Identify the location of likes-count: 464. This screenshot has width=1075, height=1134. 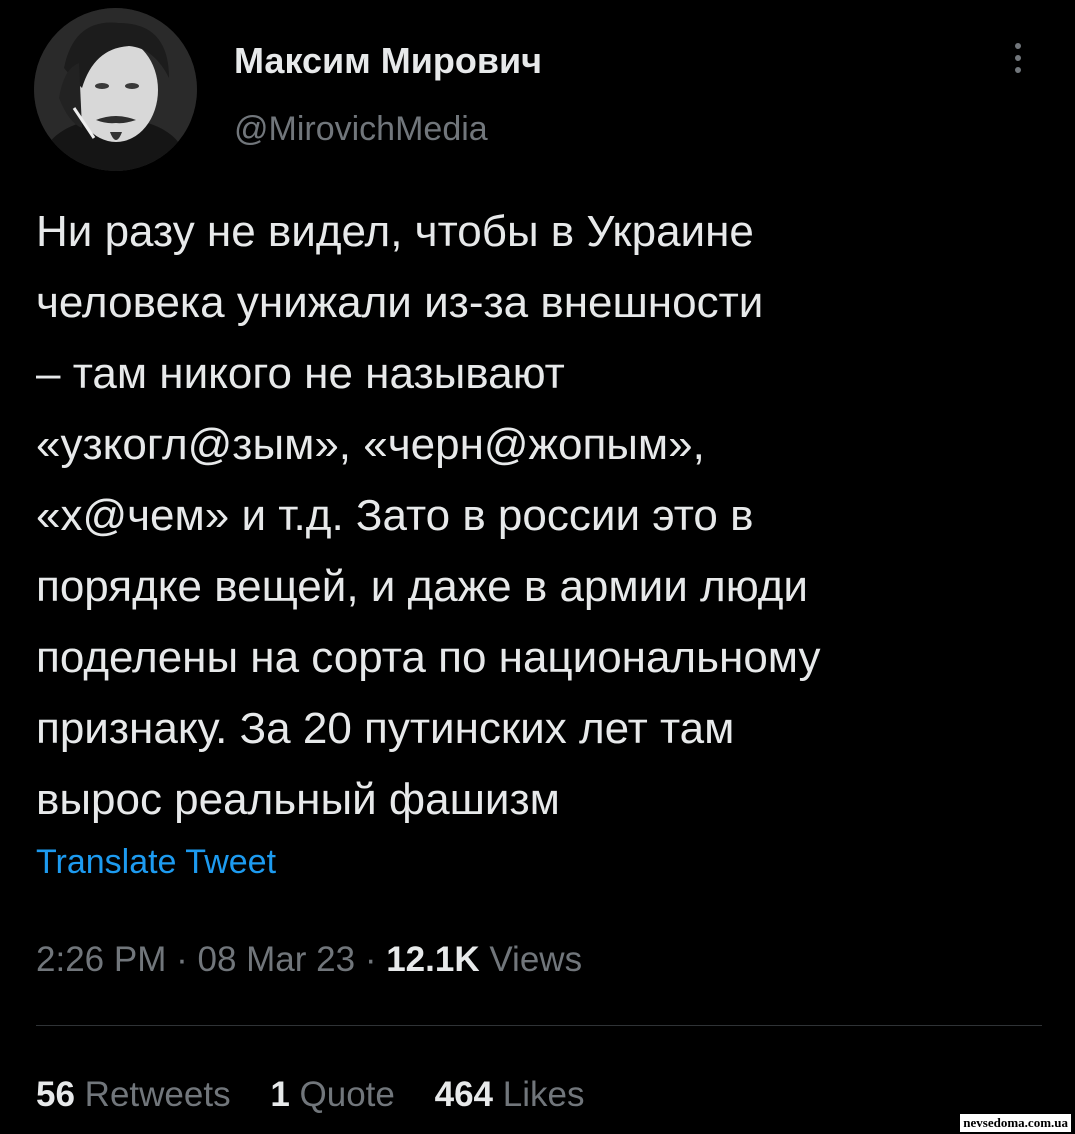
(464, 1094).